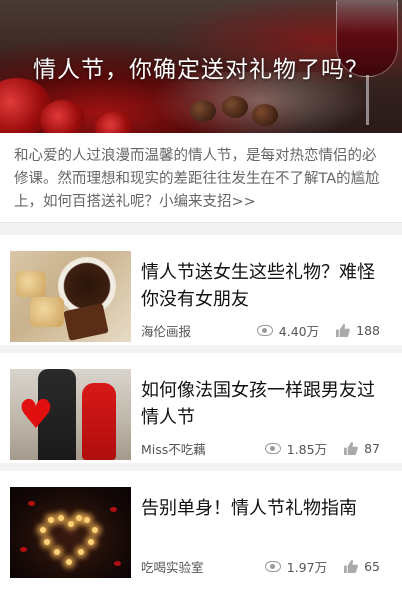 The image size is (402, 601). What do you see at coordinates (173, 449) in the screenshot?
I see `article-source: Miss不吃藕` at bounding box center [173, 449].